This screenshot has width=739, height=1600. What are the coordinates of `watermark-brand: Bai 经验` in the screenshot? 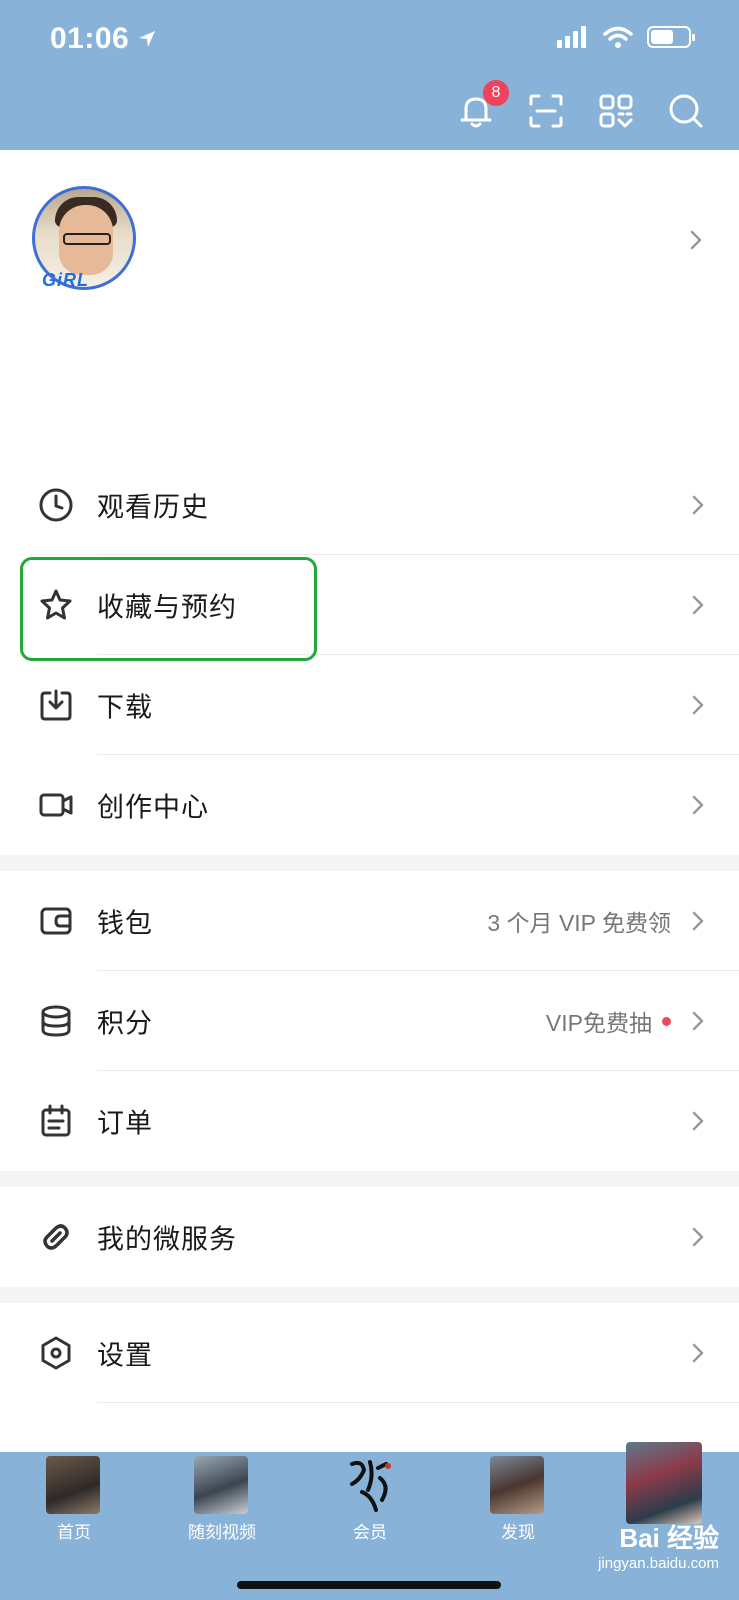 It's located at (669, 1538).